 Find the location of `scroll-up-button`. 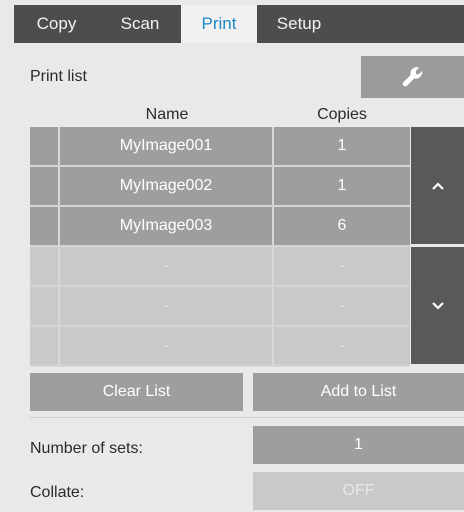

scroll-up-button is located at coordinates (437, 185).